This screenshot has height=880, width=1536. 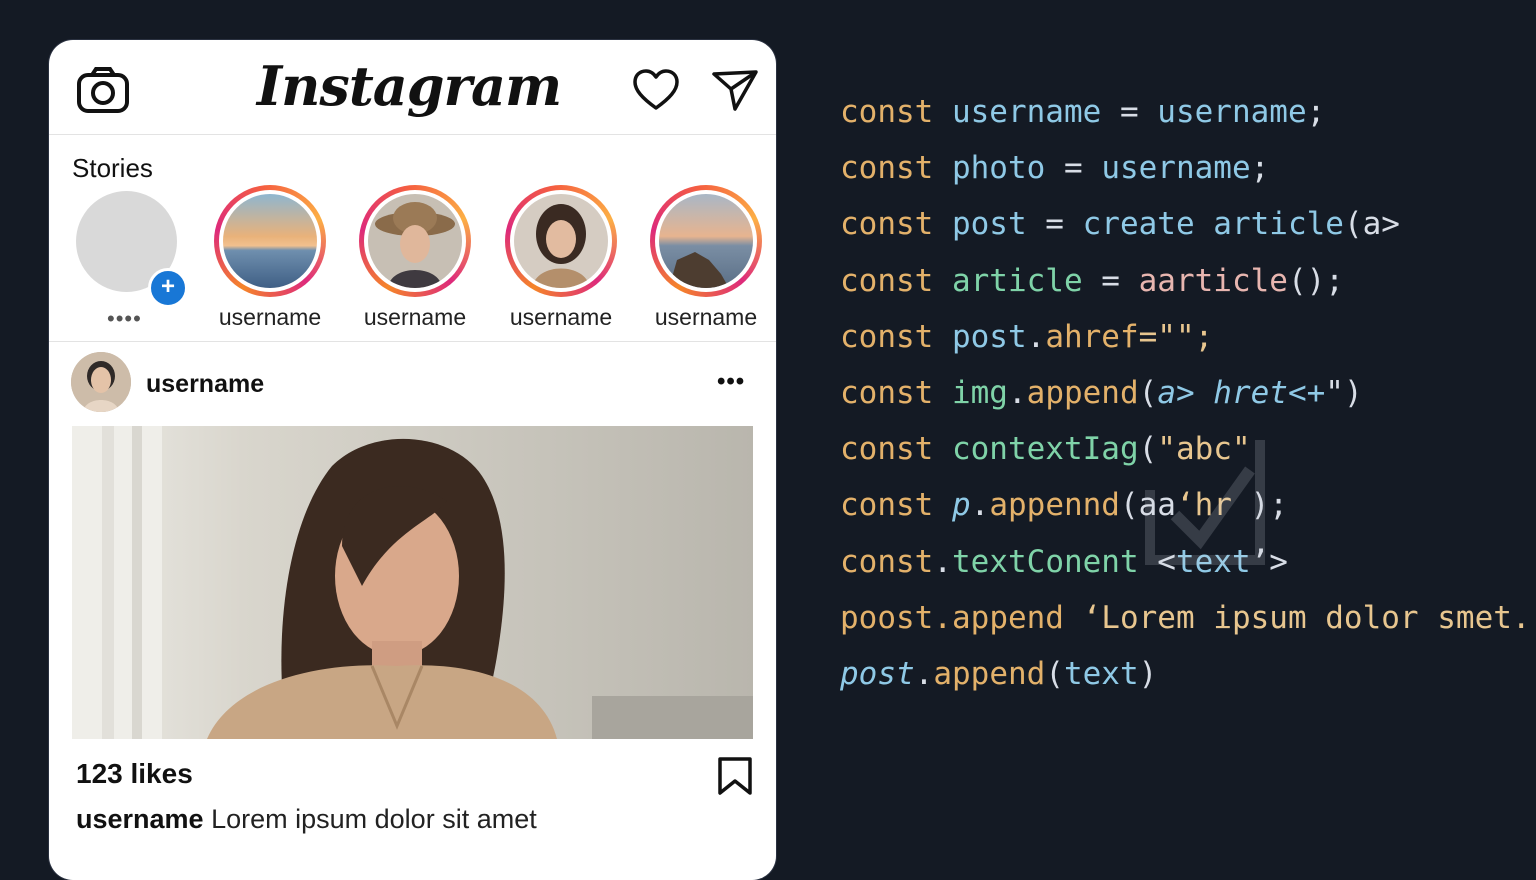 I want to click on bookmark-icon, so click(x=735, y=776).